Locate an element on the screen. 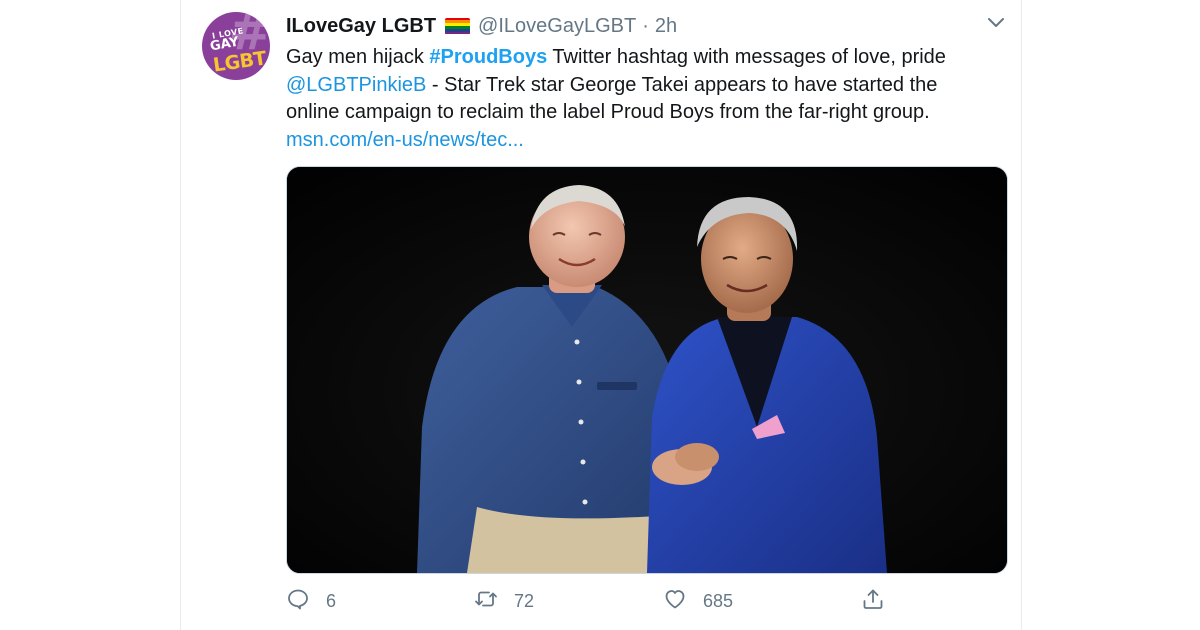 The image size is (1200, 630). like-count: 685 is located at coordinates (718, 600).